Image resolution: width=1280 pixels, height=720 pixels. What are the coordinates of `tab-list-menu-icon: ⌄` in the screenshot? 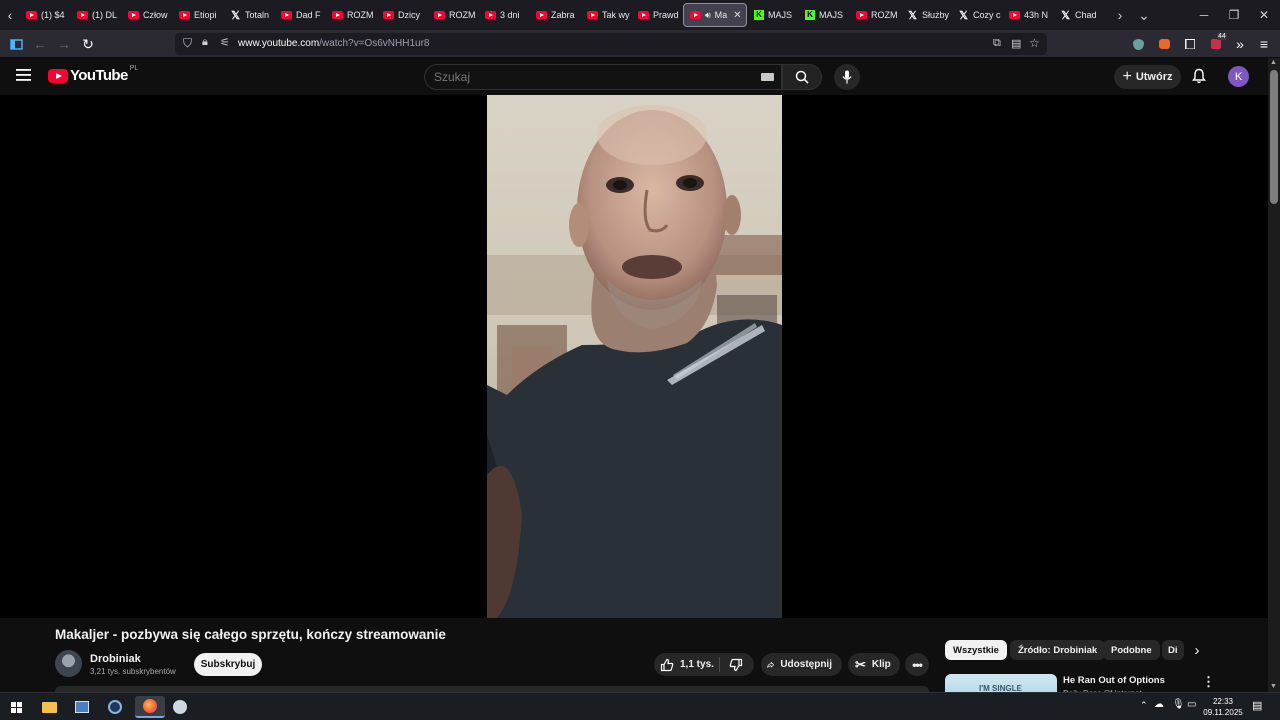 It's located at (1144, 15).